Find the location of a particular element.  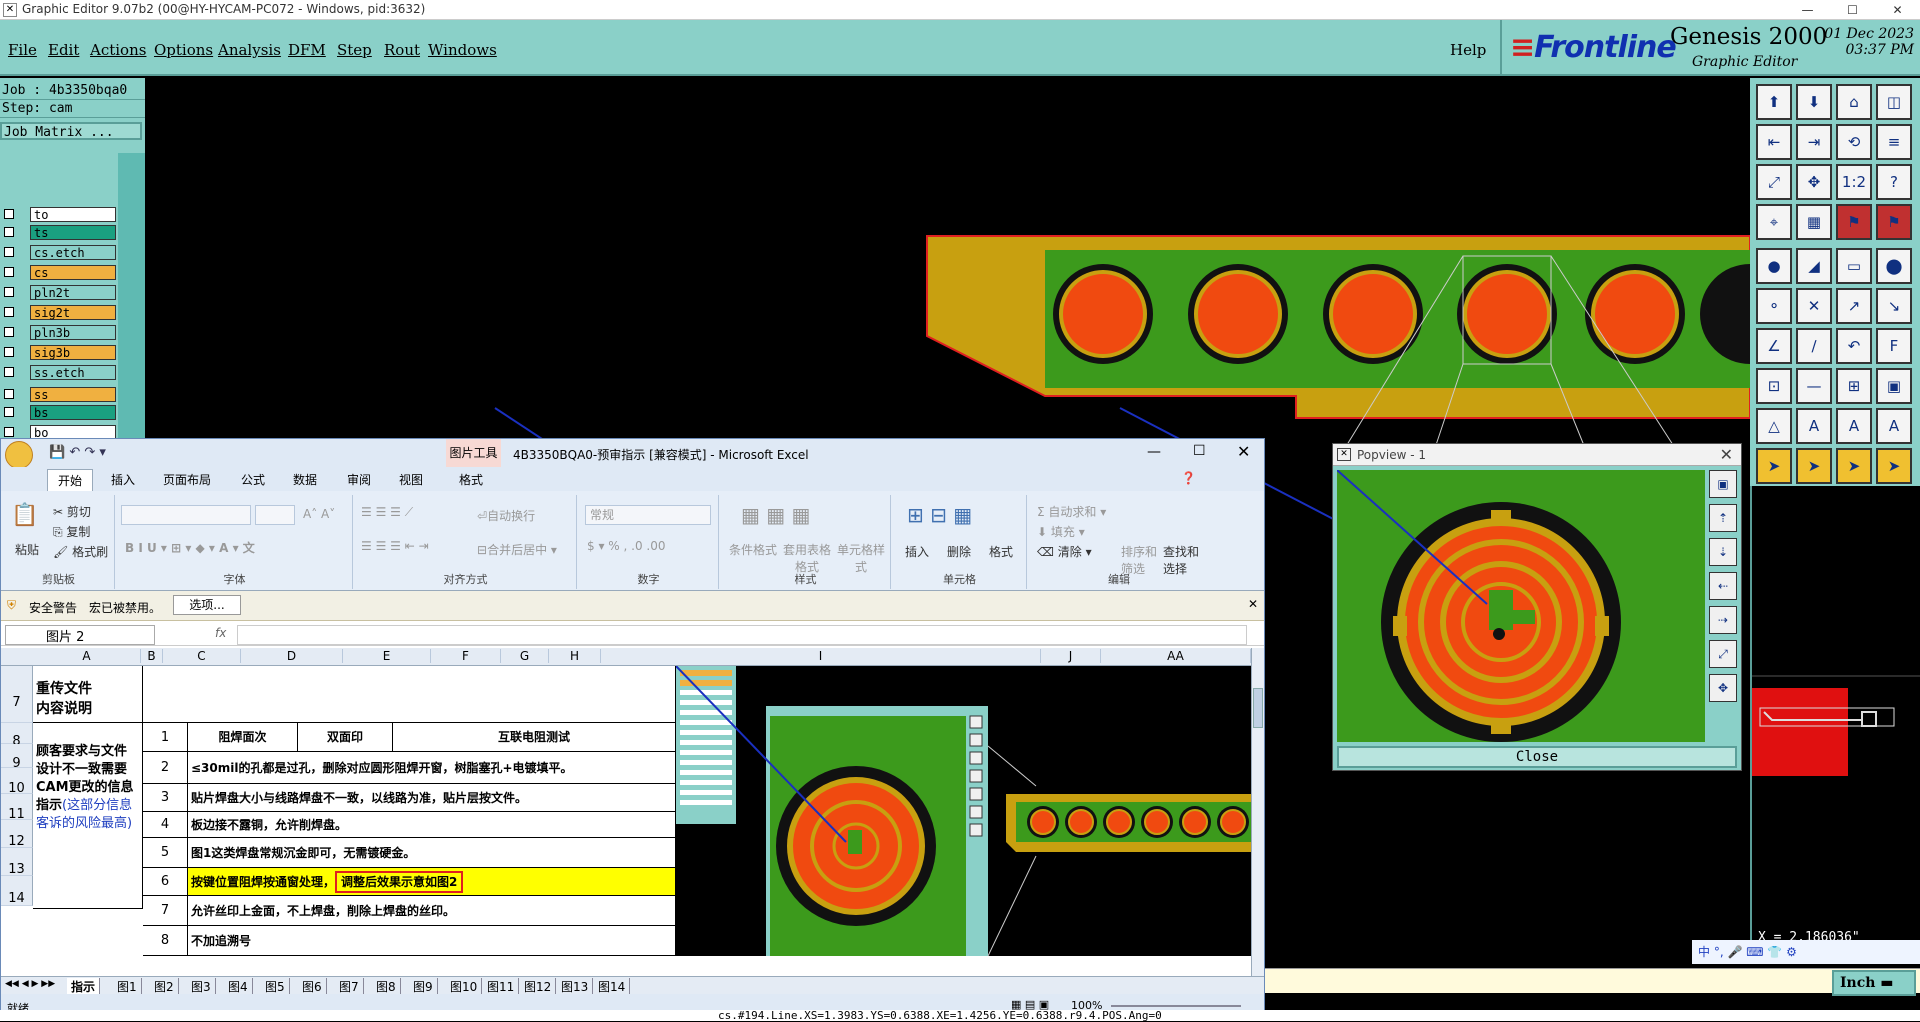

security-close-icon: ✕ is located at coordinates (1253, 604).